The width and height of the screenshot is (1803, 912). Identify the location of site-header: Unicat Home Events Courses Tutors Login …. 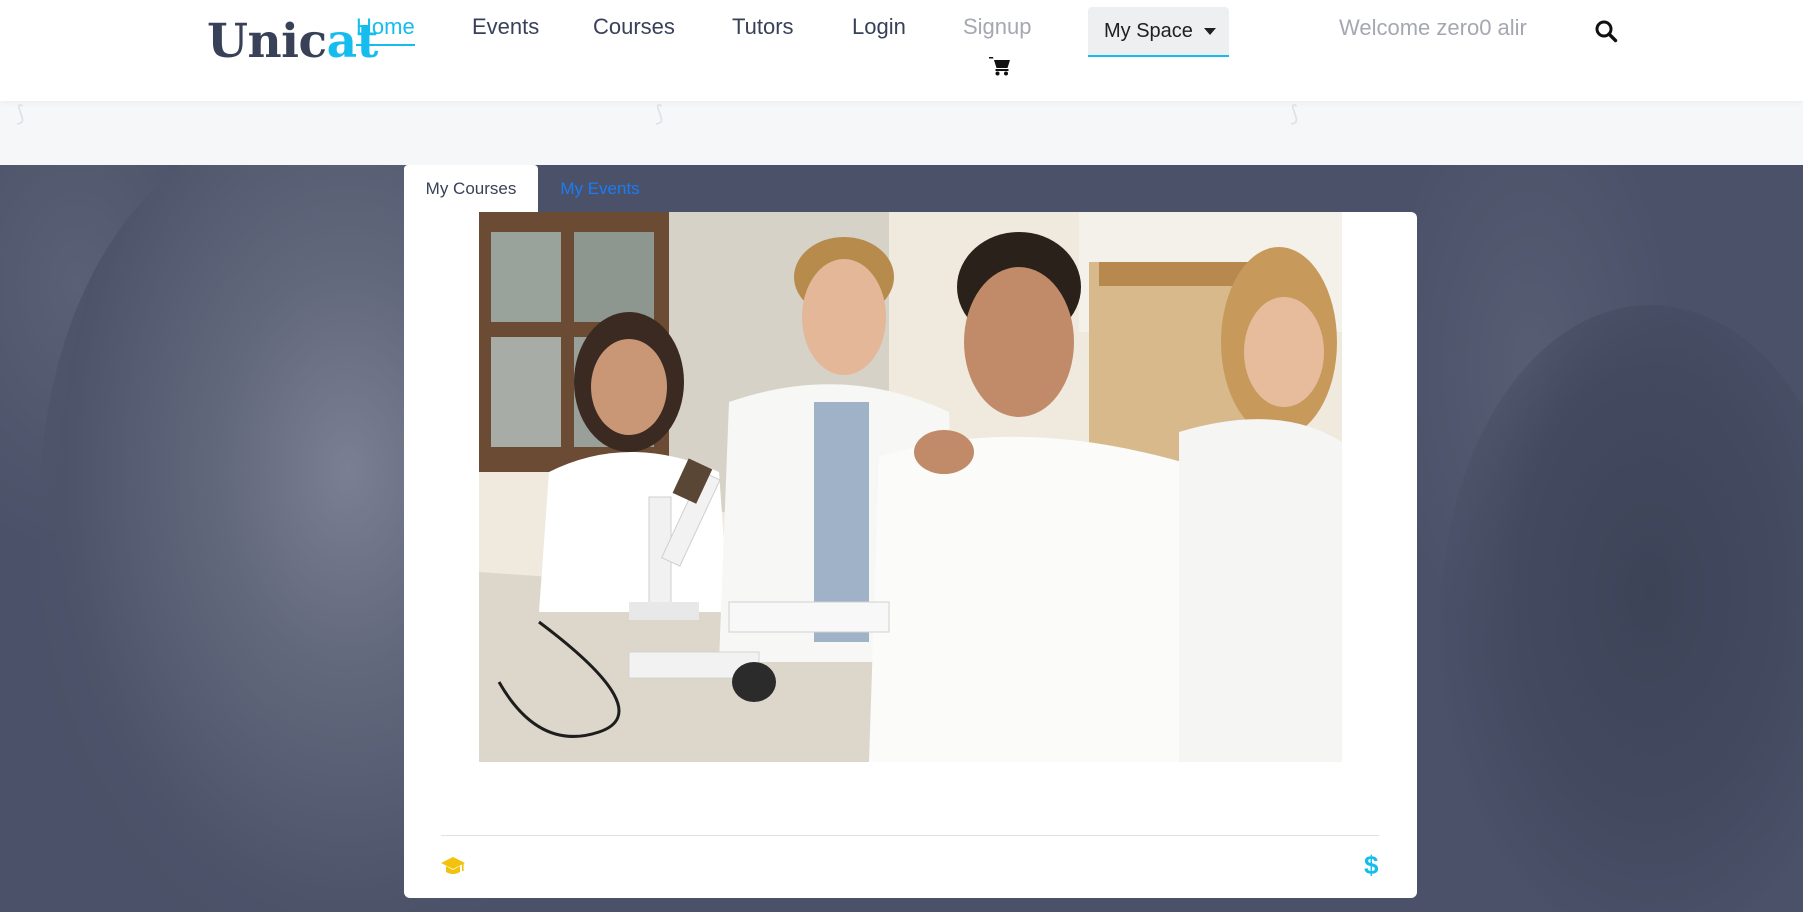
(901, 50).